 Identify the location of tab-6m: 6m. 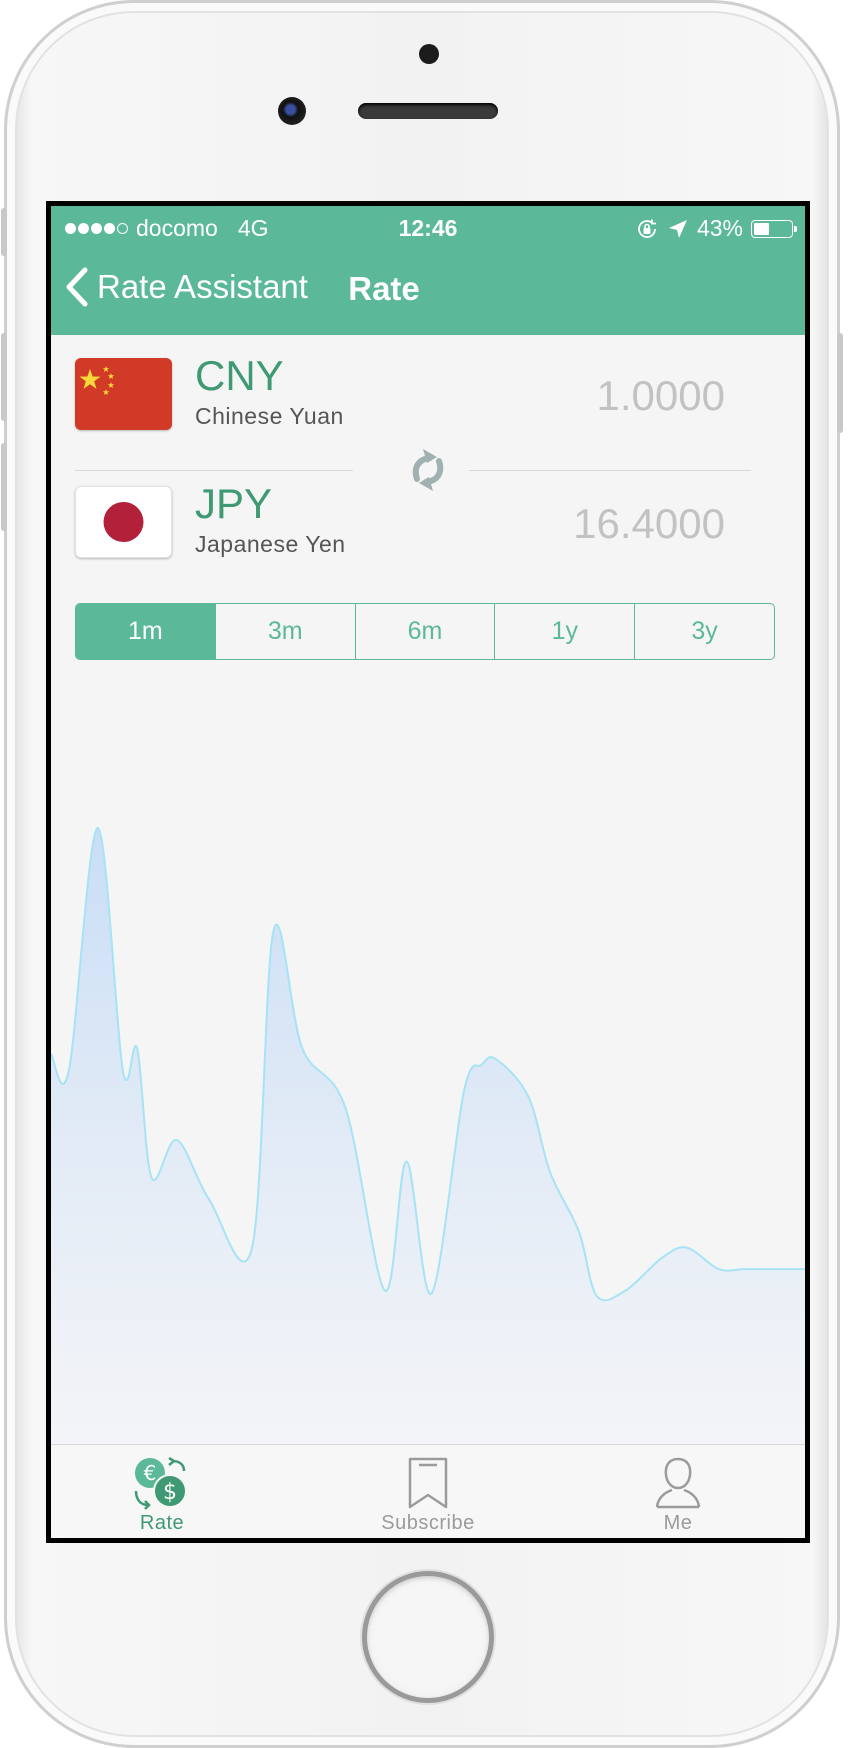
(424, 631).